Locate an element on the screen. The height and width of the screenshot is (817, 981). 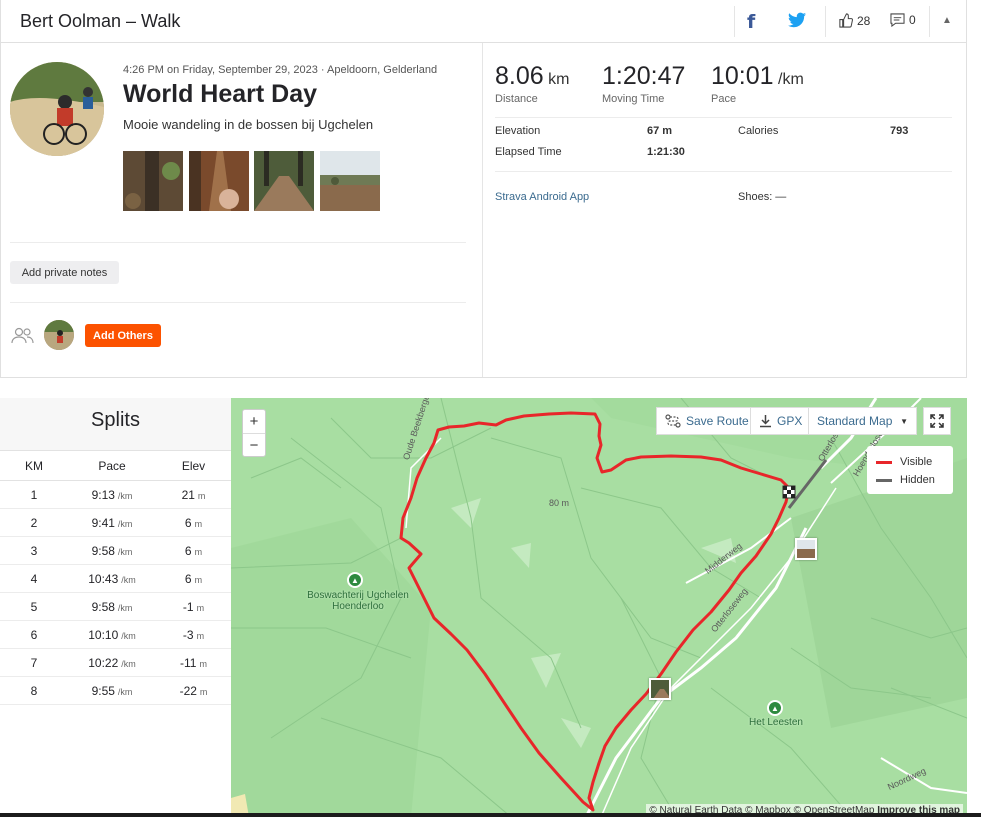
map-style-dropdown: Standard Map ▼ is located at coordinates (862, 421).